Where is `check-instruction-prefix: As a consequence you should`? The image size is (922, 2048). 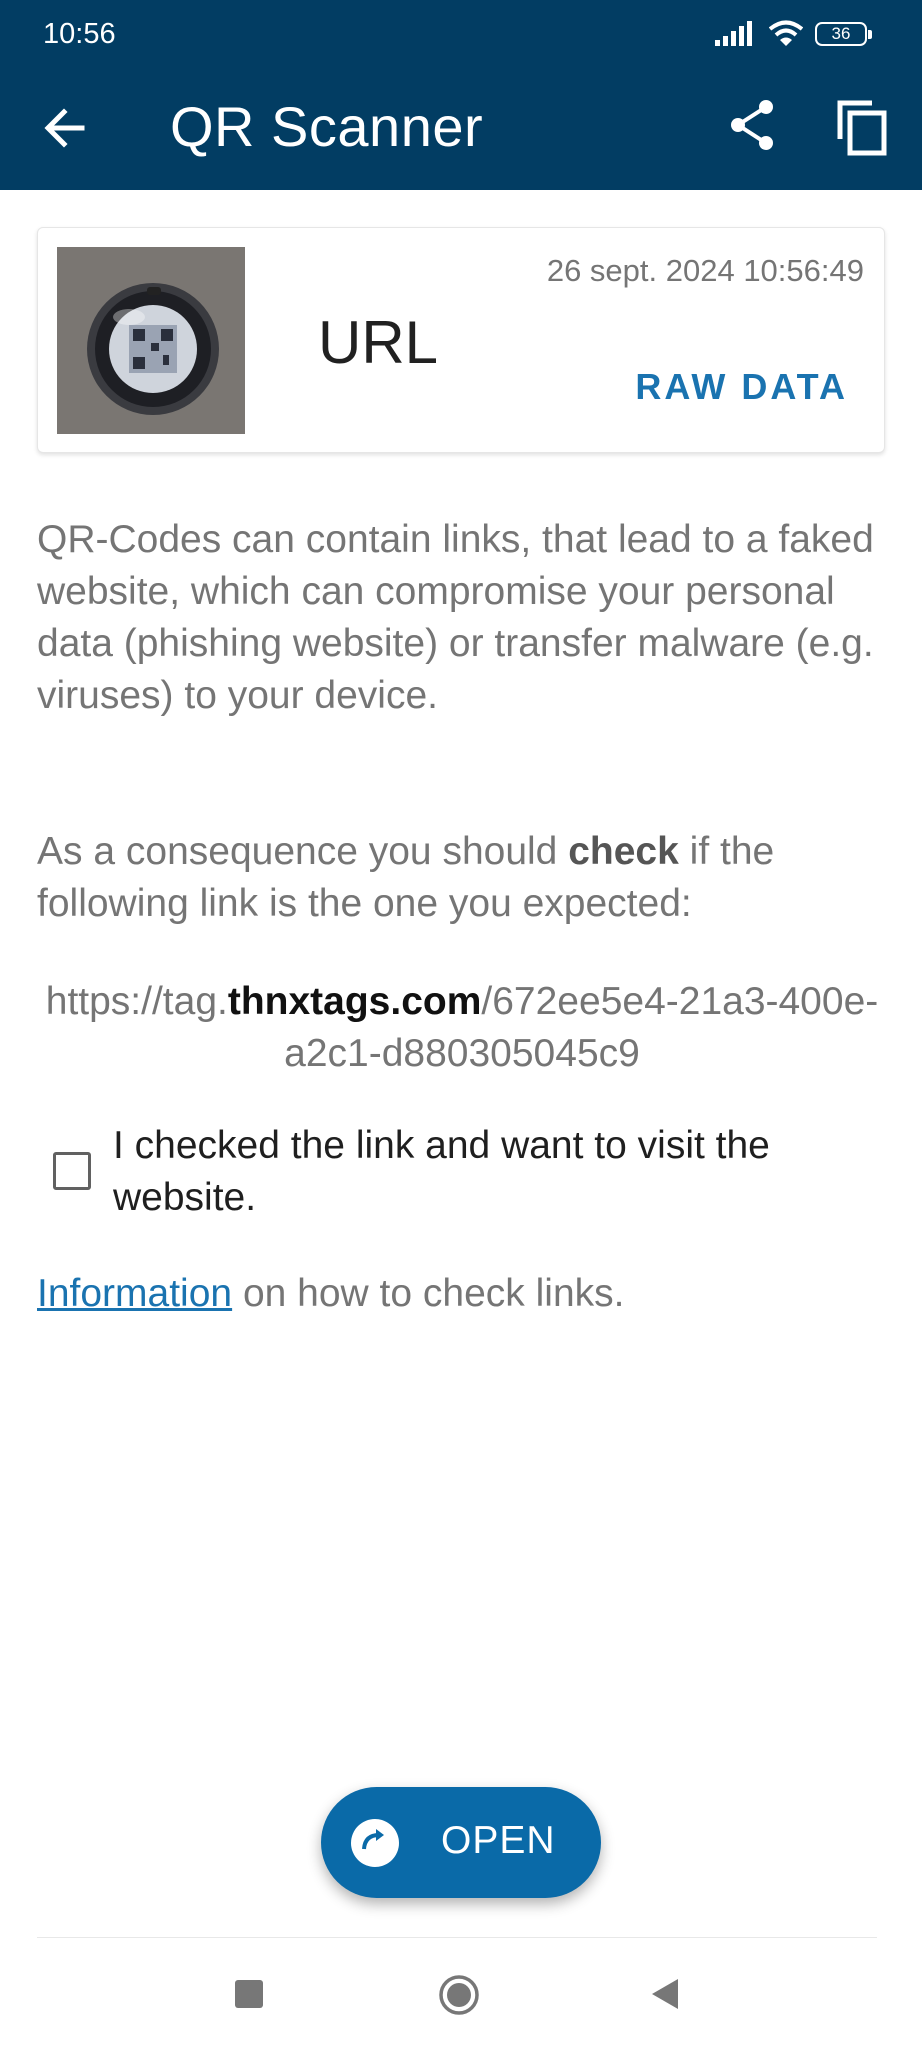
check-instruction-prefix: As a consequence you should is located at coordinates (303, 851).